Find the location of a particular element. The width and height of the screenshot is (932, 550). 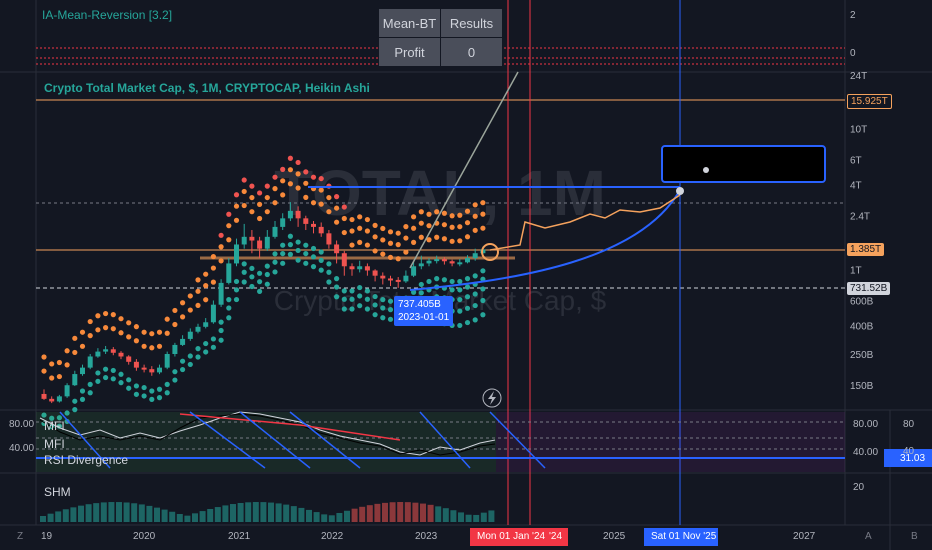

osc-tick-right-40: 40.00 is located at coordinates (866, 452).